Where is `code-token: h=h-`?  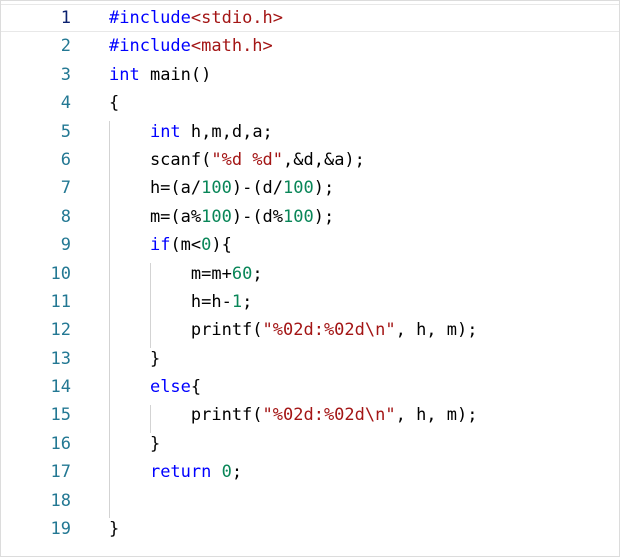 code-token: h=h- is located at coordinates (170, 301).